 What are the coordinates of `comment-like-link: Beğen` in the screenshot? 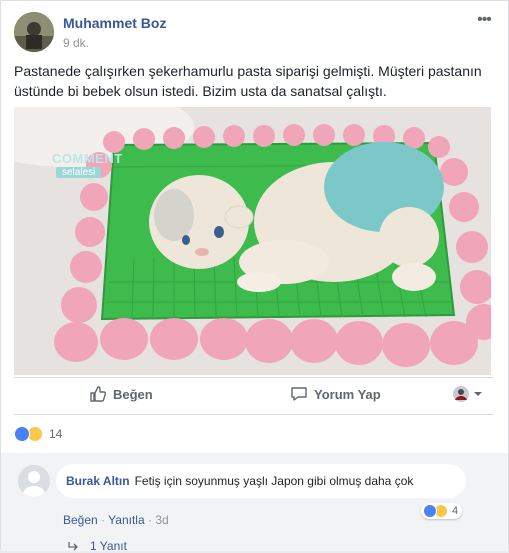 It's located at (80, 520).